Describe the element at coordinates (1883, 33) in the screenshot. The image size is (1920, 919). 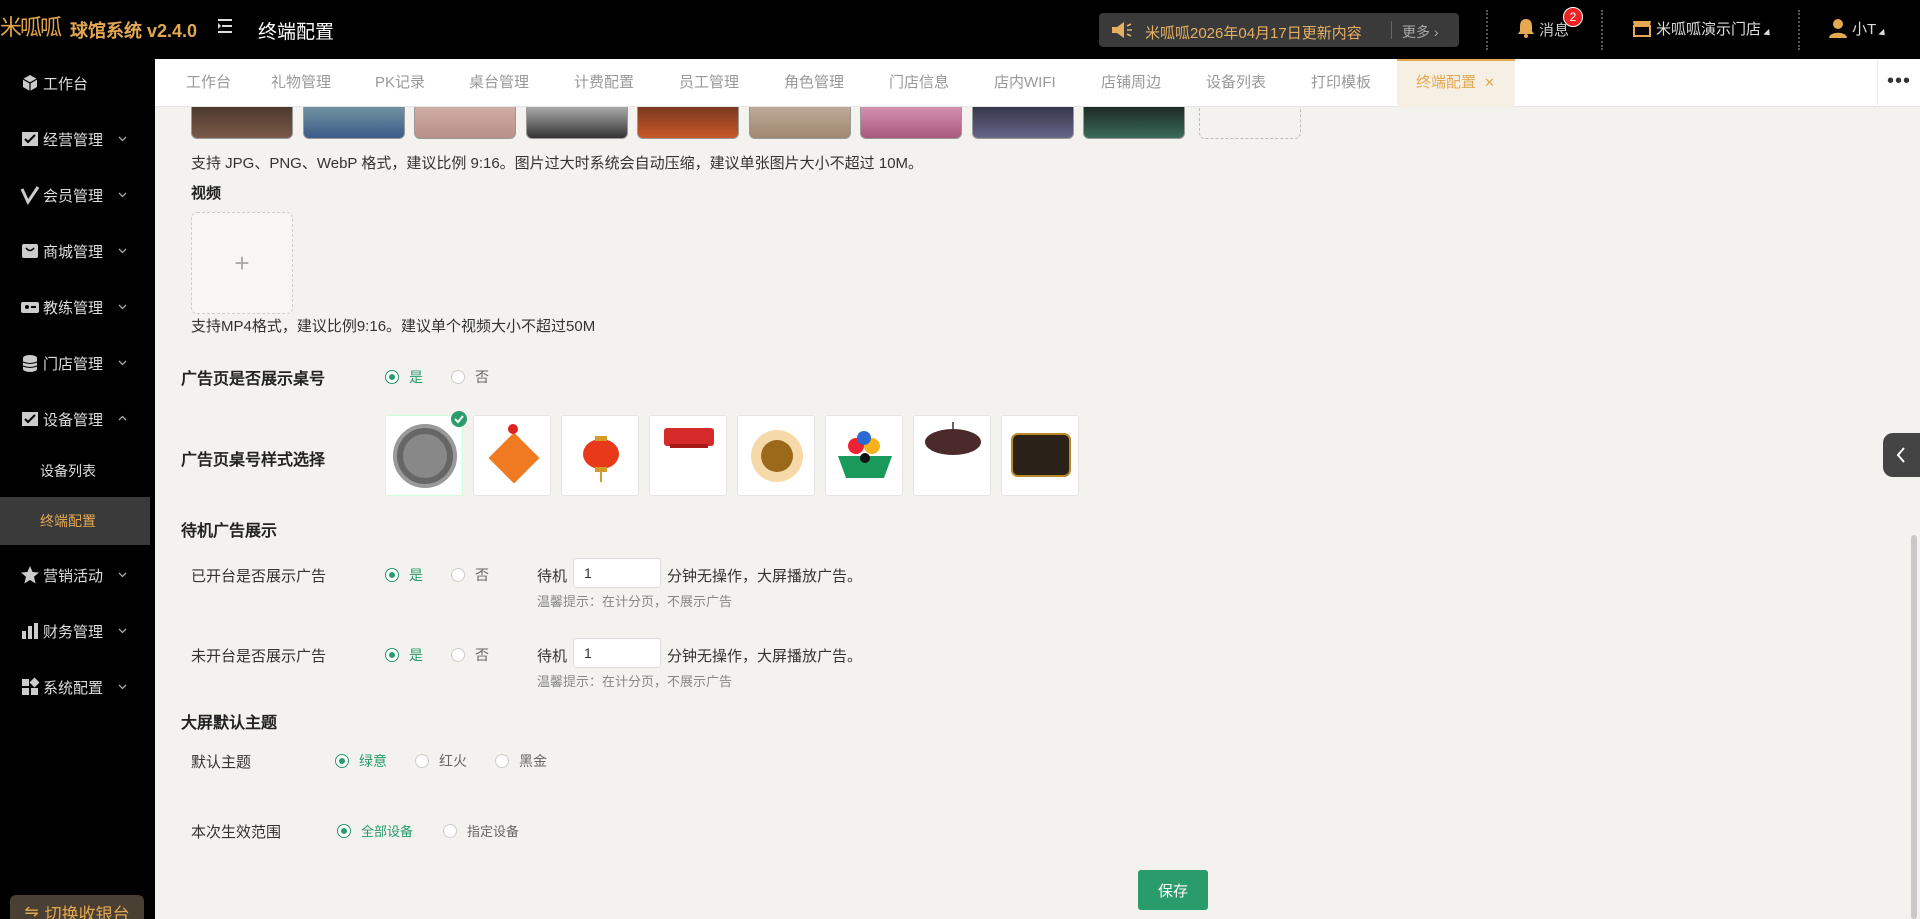
I see `dropdown-caret-icon` at that location.